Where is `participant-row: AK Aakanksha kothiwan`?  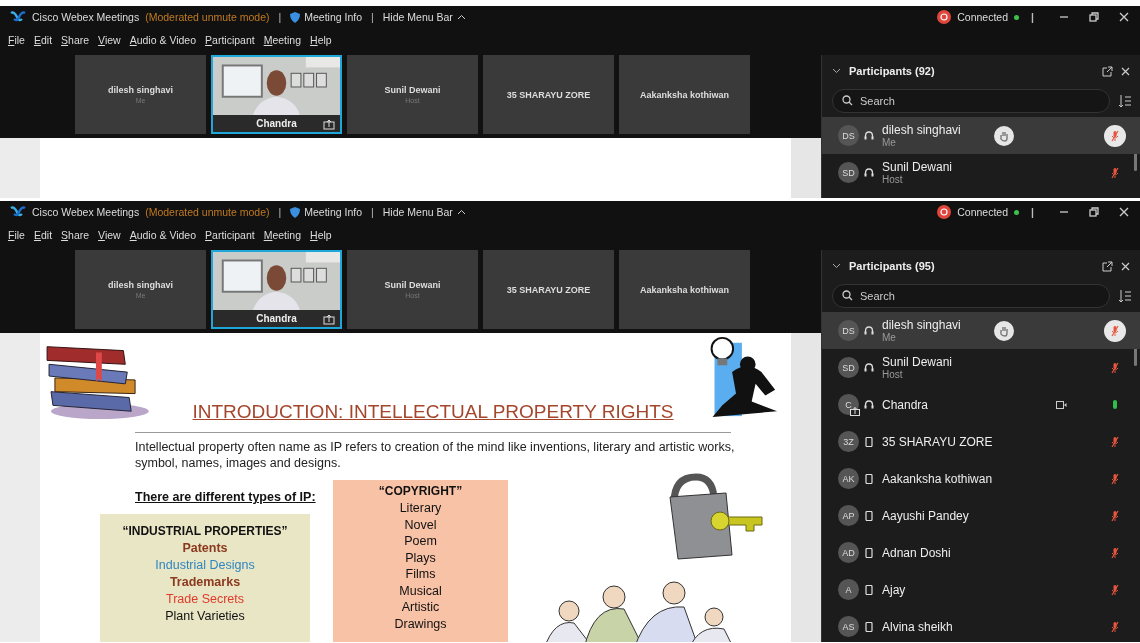 participant-row: AK Aakanksha kothiwan is located at coordinates (981, 478).